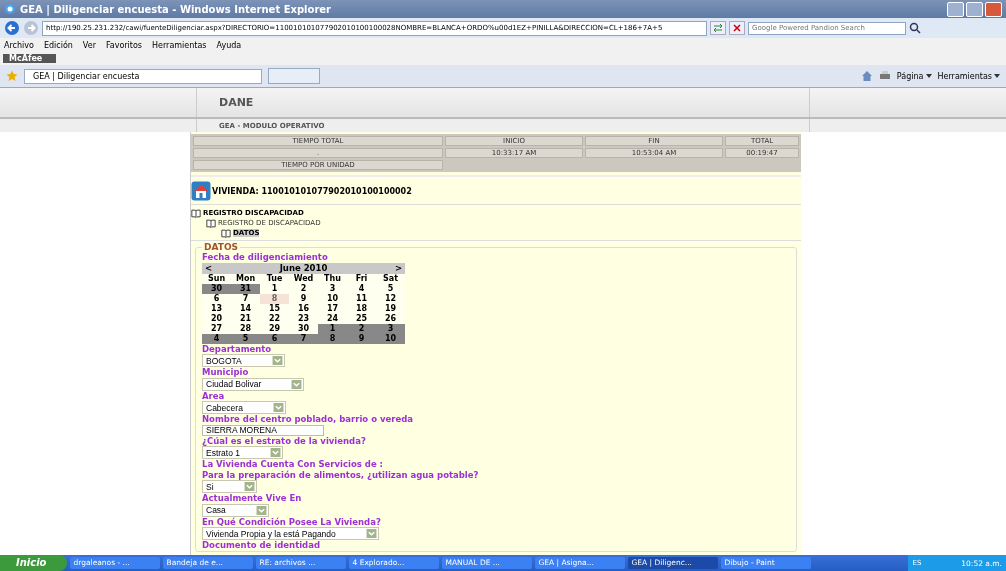 The height and width of the screenshot is (571, 1006). Describe the element at coordinates (955, 9) in the screenshot. I see `minimize-button` at that location.